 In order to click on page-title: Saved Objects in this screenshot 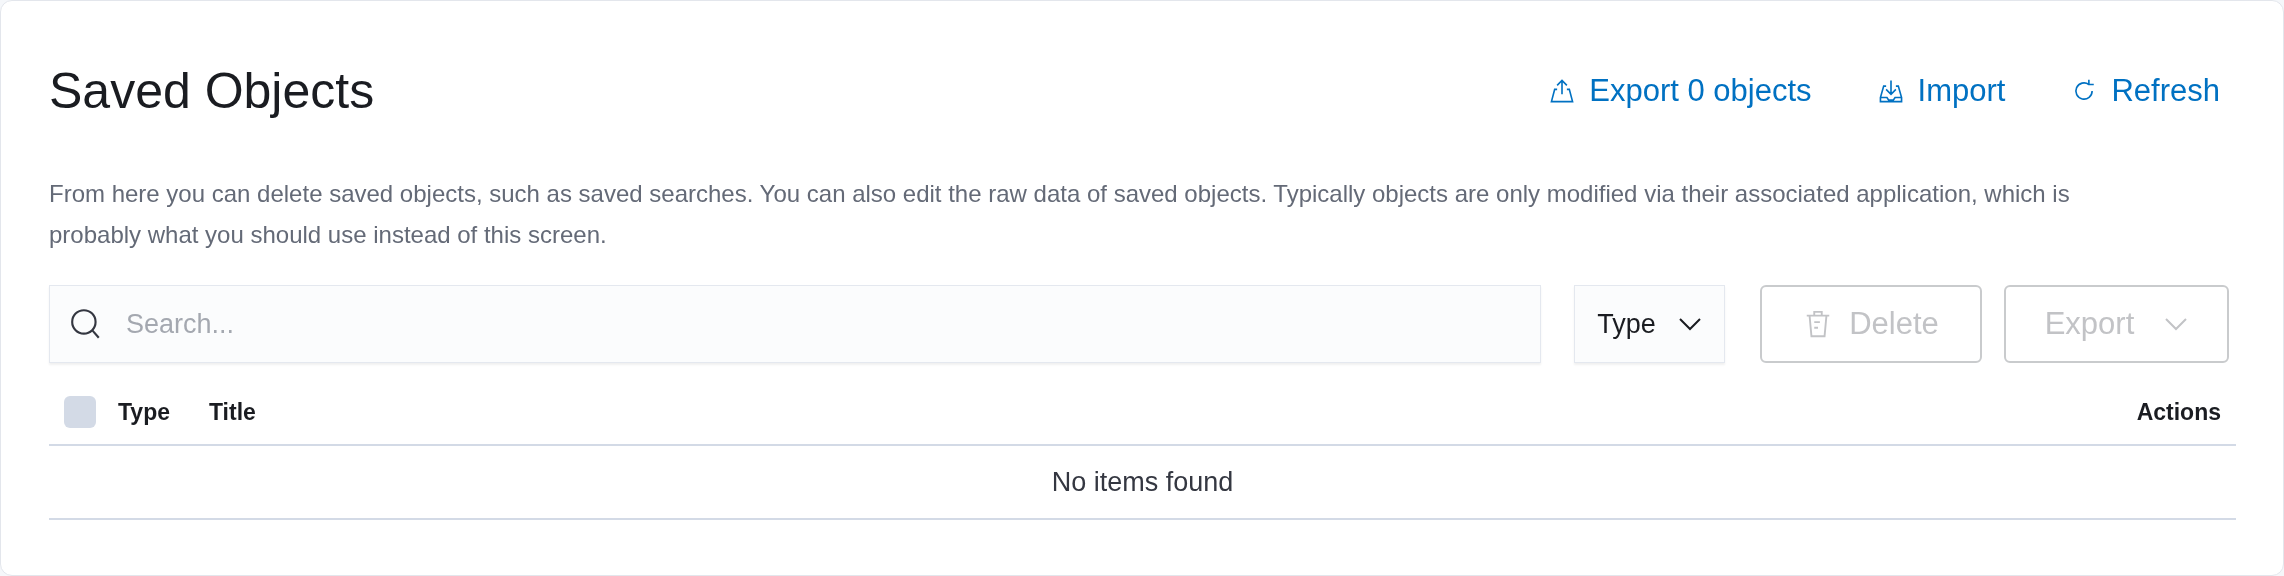, I will do `click(212, 91)`.